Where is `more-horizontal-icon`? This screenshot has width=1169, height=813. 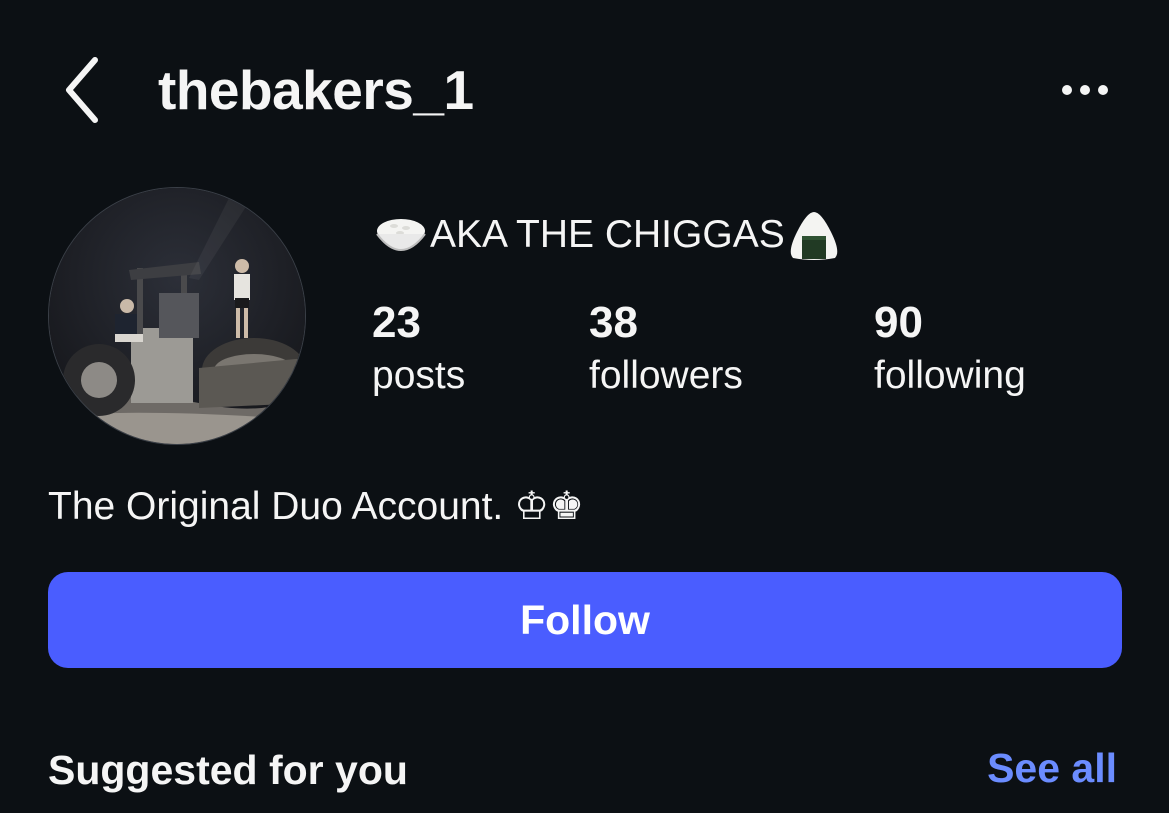 more-horizontal-icon is located at coordinates (1085, 90).